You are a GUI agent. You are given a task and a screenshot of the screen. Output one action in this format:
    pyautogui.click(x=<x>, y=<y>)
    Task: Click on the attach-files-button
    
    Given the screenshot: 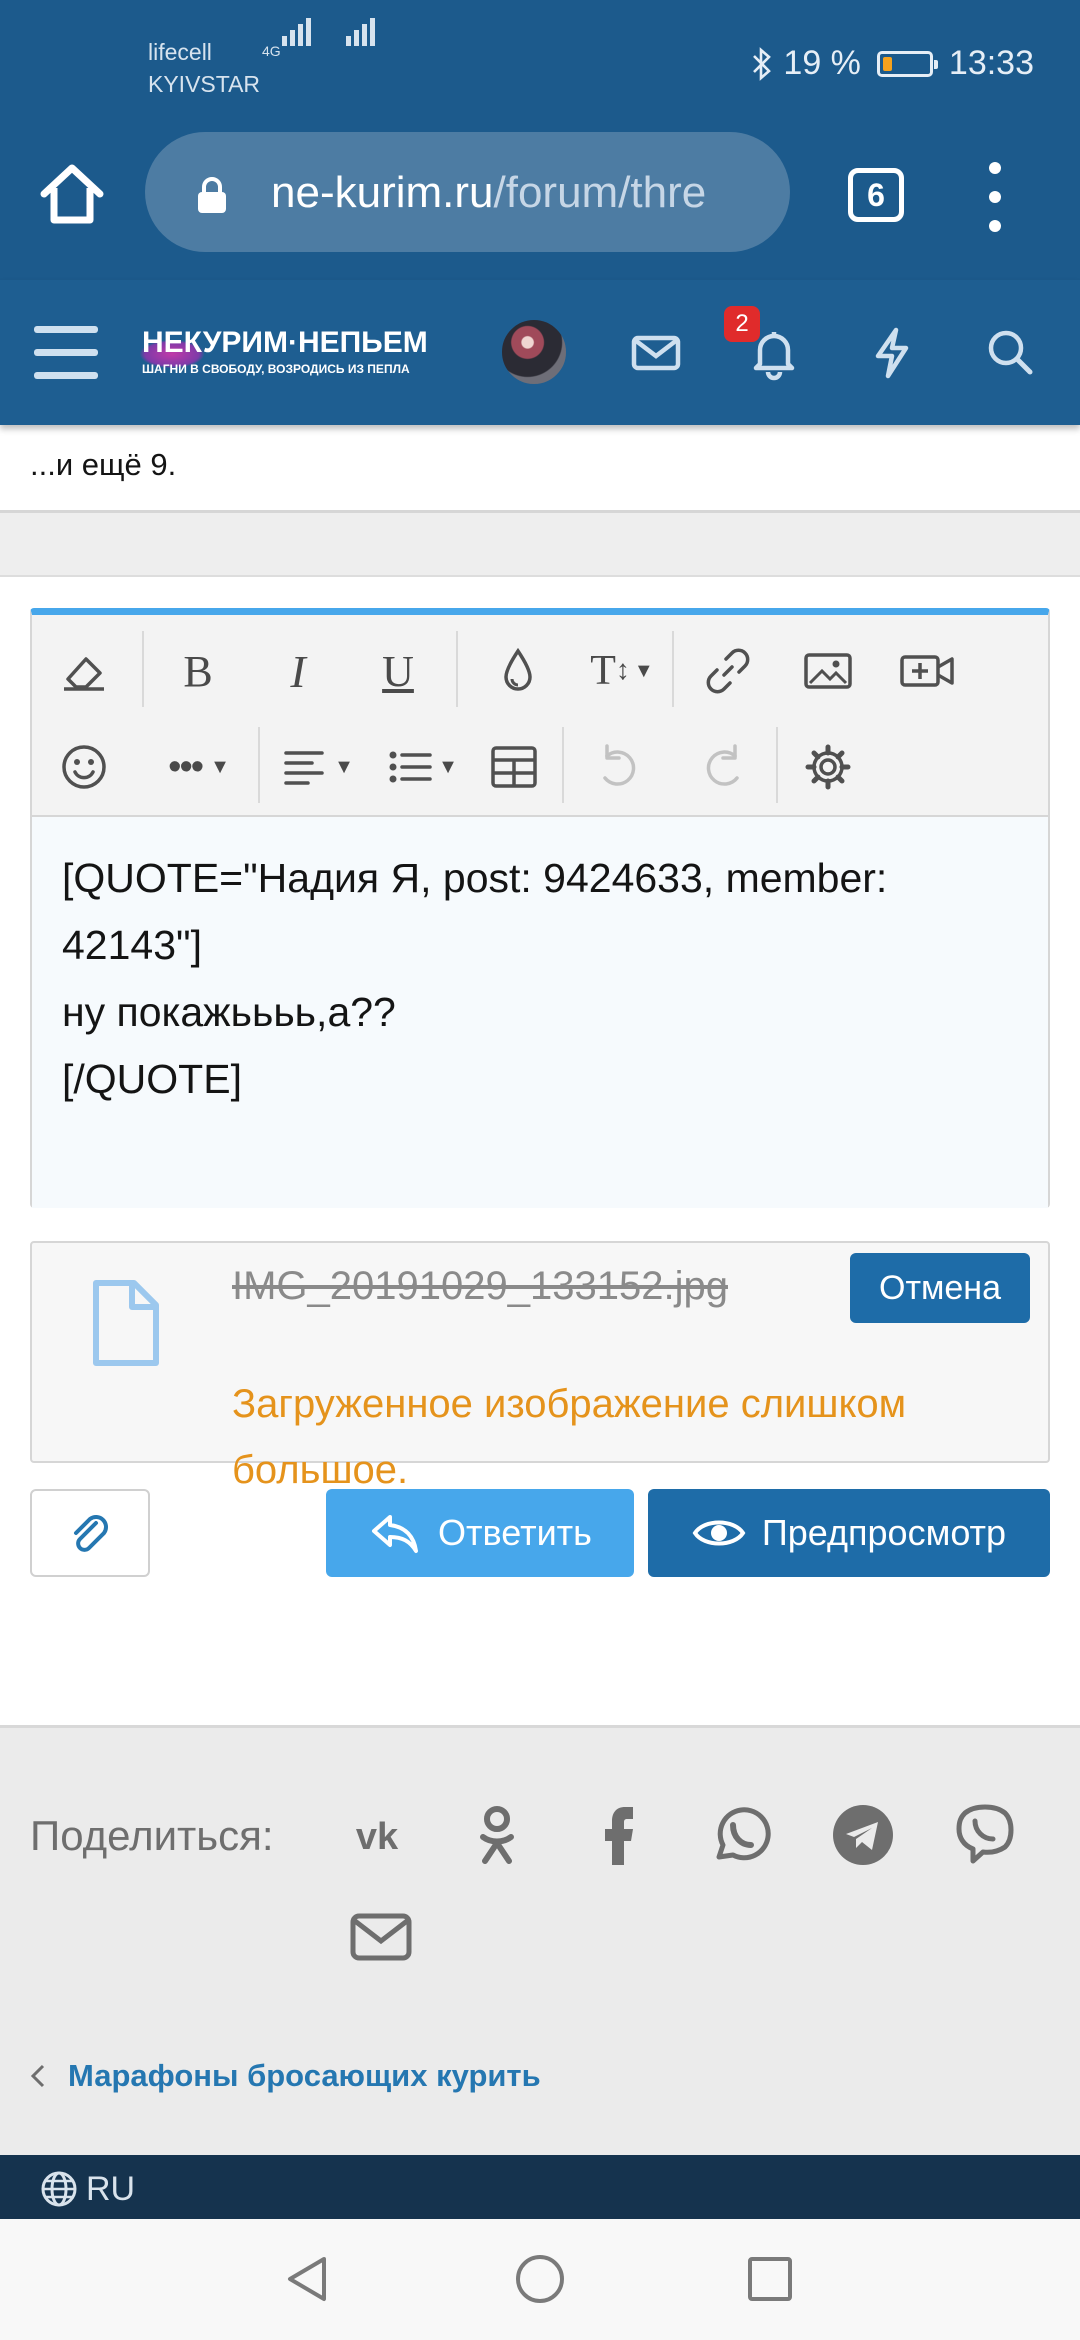 What is the action you would take?
    pyautogui.click(x=90, y=1533)
    